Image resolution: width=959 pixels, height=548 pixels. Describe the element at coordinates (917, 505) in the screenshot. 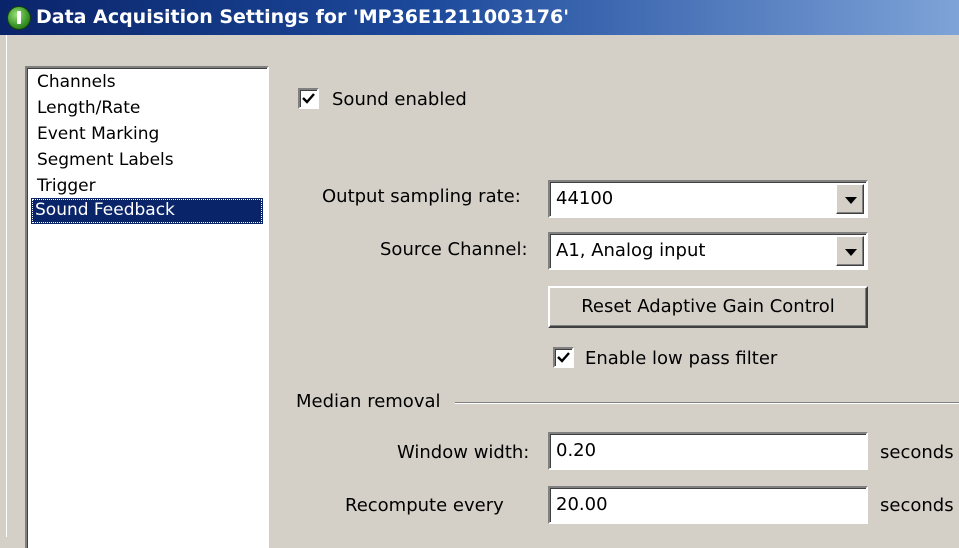

I see `recompute-every-unit: seconds` at that location.